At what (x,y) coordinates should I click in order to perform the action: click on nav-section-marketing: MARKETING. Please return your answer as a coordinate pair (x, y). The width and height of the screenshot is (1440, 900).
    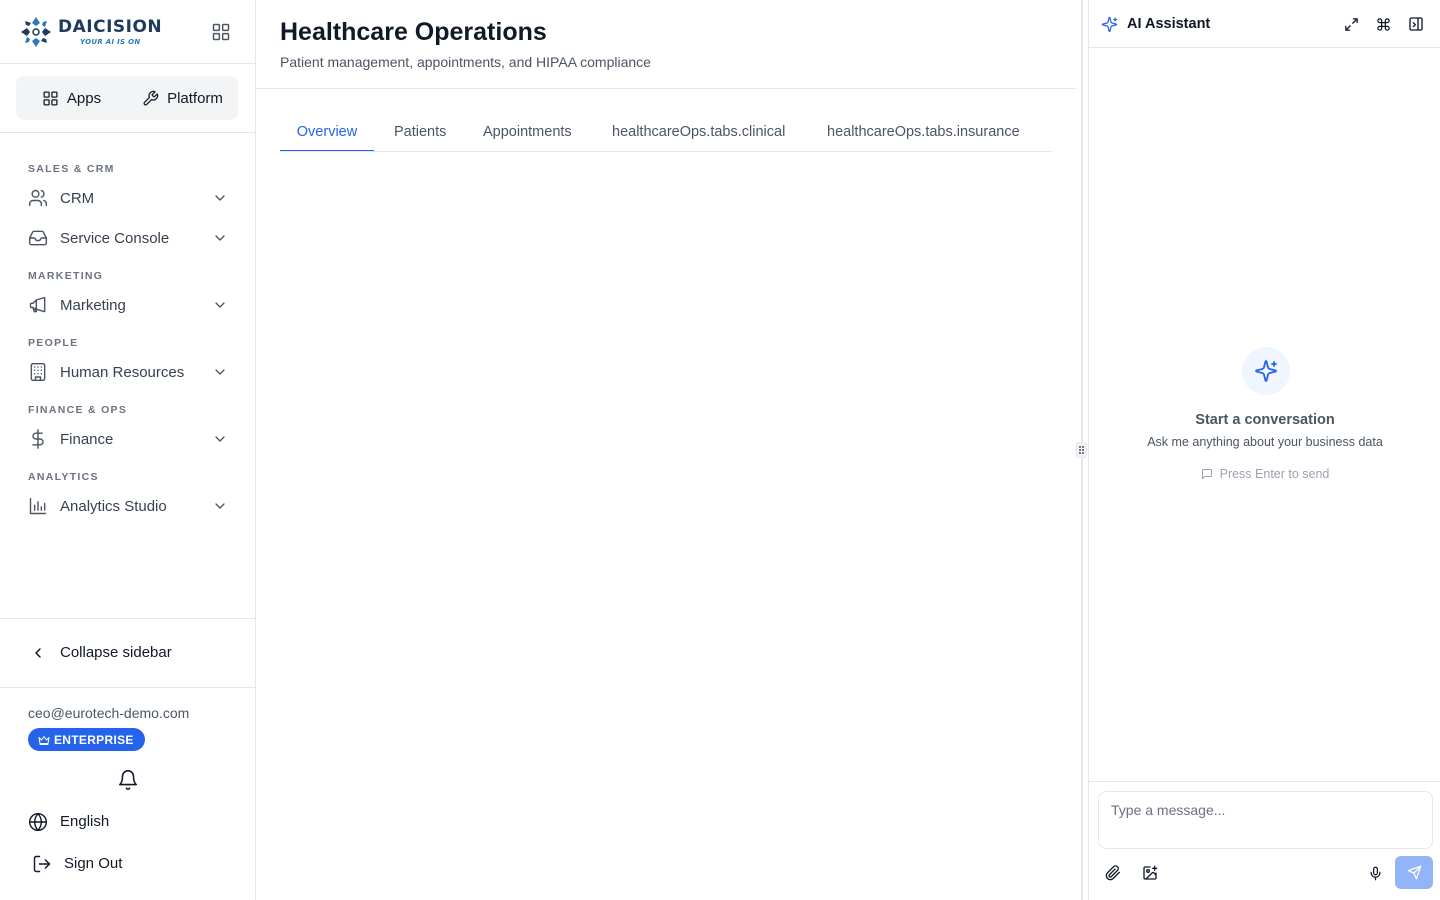
    Looking at the image, I should click on (66, 276).